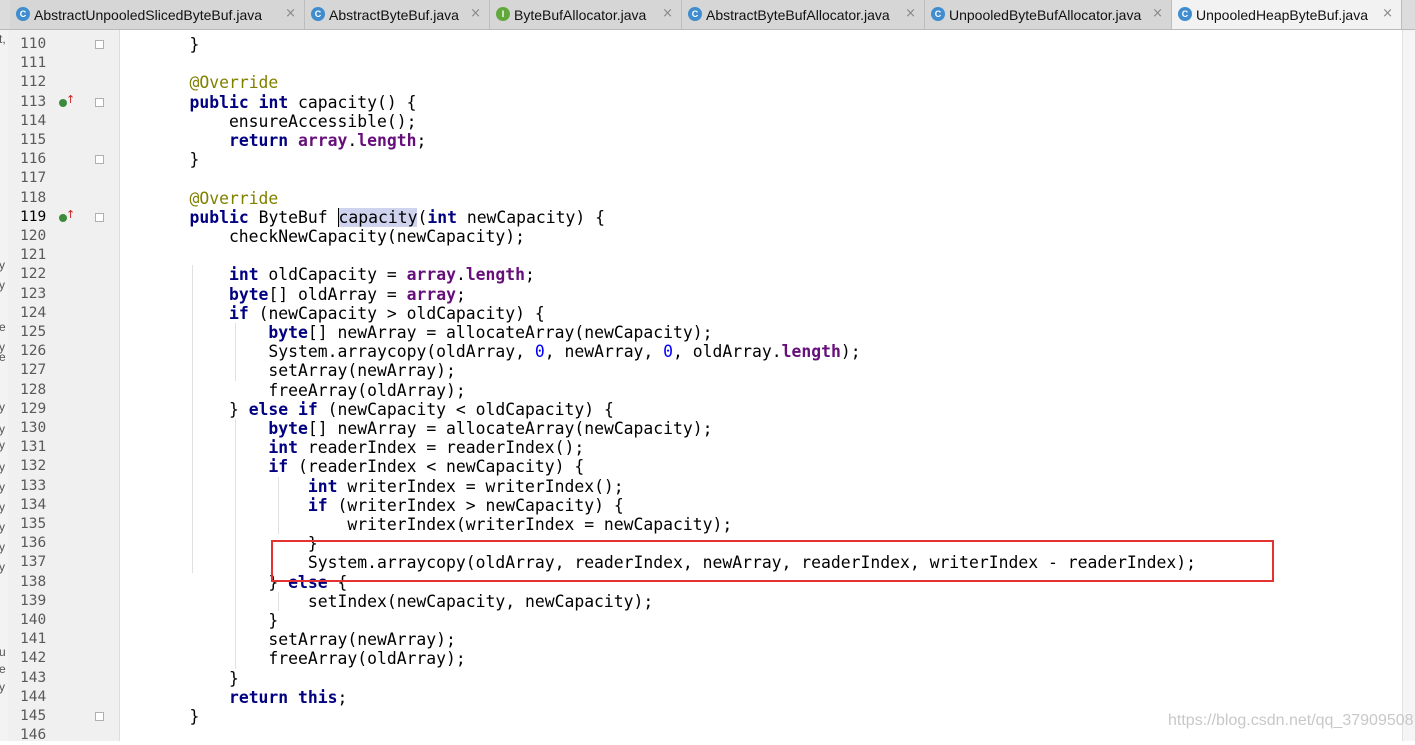  I want to click on code-token: freeArray(oldArray);, so click(308, 659).